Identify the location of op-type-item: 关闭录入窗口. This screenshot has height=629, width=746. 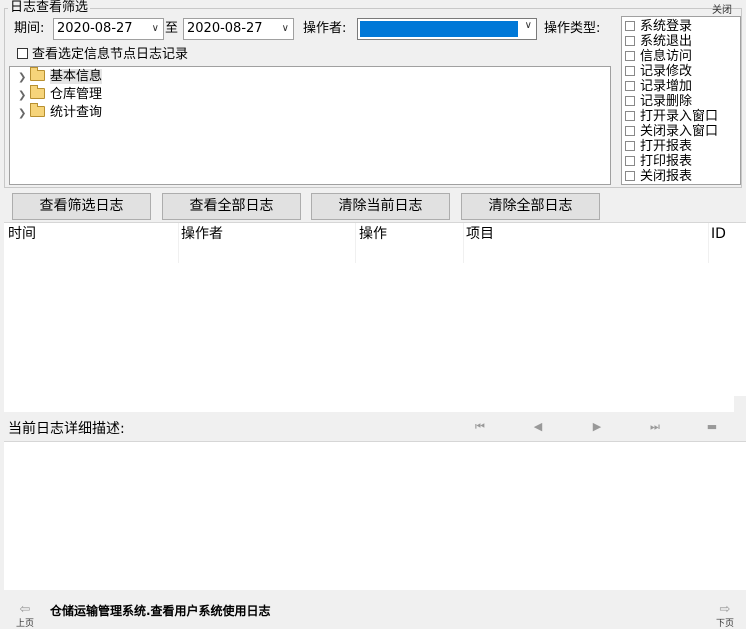
(671, 131).